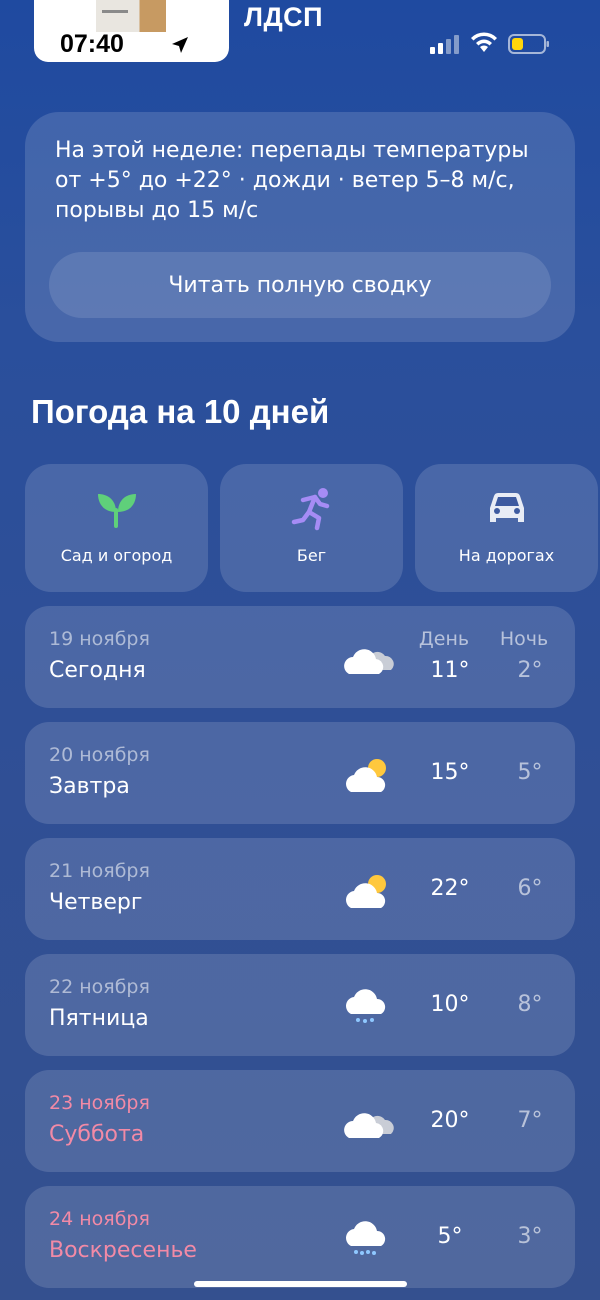  I want to click on day-date: 19 ноября, so click(99, 639).